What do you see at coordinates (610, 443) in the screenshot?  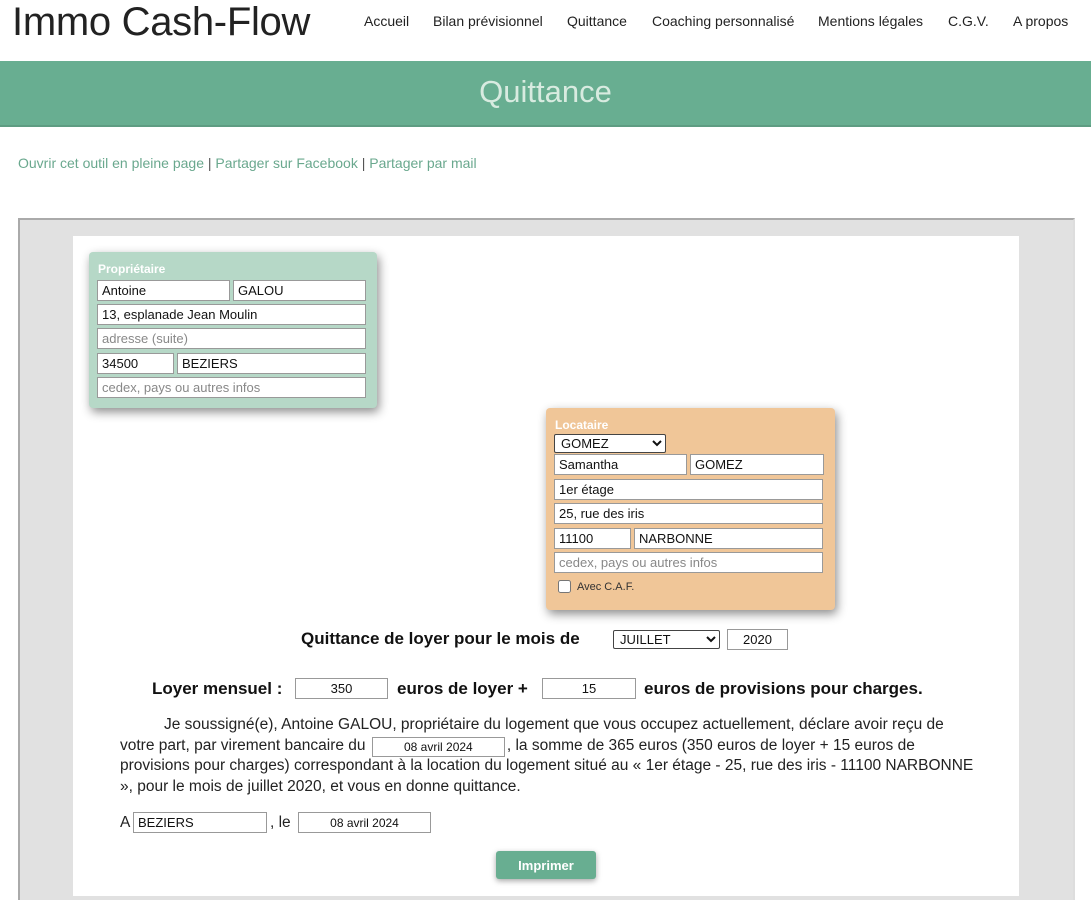 I see `tenant-select: GOMEZ` at bounding box center [610, 443].